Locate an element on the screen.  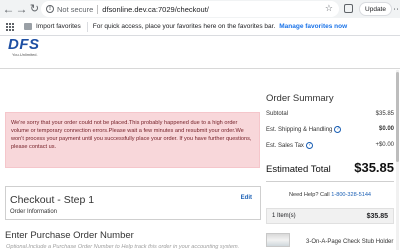
extensions-icon is located at coordinates (348, 8).